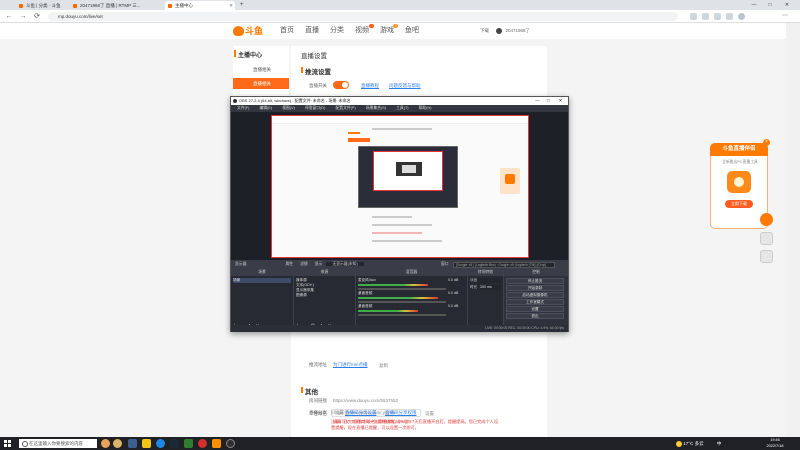 The width and height of the screenshot is (800, 450). Describe the element at coordinates (693, 443) in the screenshot. I see `weather-text: 17°C 多云` at that location.